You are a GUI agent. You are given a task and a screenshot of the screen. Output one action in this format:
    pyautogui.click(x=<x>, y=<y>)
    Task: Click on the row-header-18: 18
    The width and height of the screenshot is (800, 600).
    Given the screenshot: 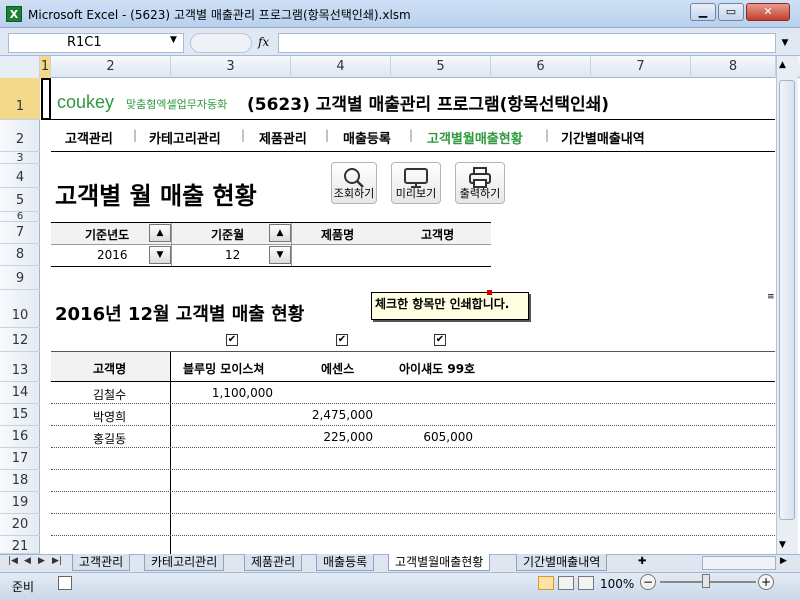 What is the action you would take?
    pyautogui.click(x=20, y=481)
    